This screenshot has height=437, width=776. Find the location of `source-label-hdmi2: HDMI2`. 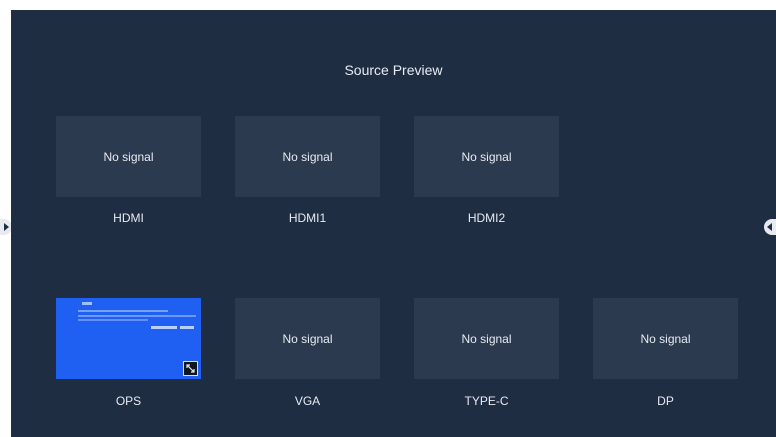

source-label-hdmi2: HDMI2 is located at coordinates (486, 218).